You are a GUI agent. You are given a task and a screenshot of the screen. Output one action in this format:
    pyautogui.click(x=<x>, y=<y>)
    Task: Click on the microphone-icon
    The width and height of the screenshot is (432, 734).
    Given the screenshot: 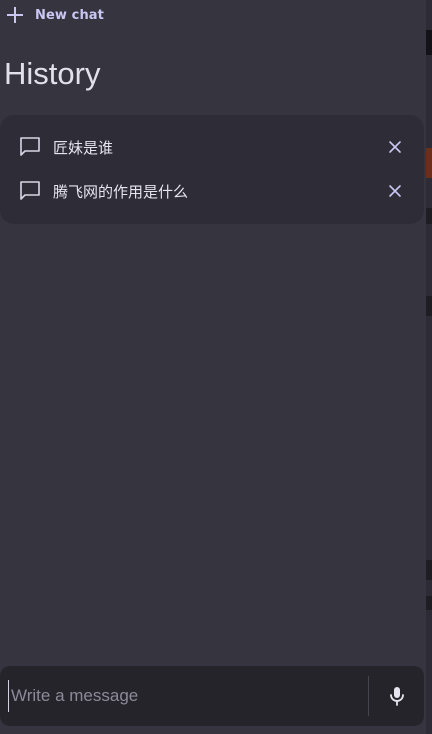 What is the action you would take?
    pyautogui.click(x=397, y=696)
    